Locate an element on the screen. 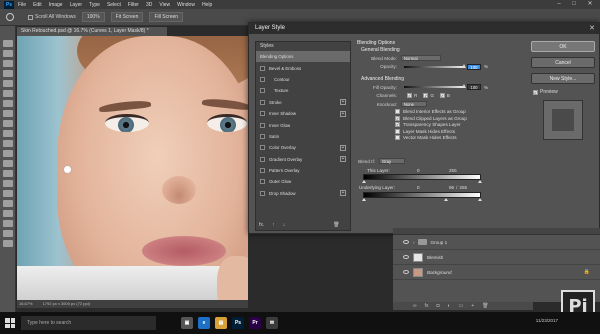  taskbar-search: Type here to search is located at coordinates (88, 323).